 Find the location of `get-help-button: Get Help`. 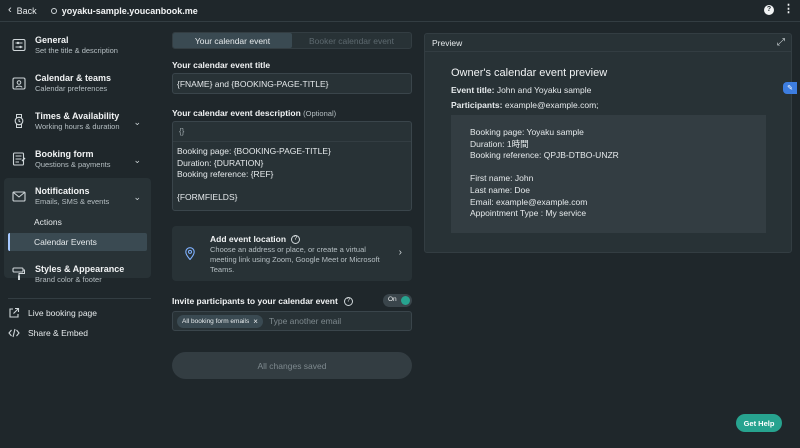

get-help-button: Get Help is located at coordinates (759, 423).